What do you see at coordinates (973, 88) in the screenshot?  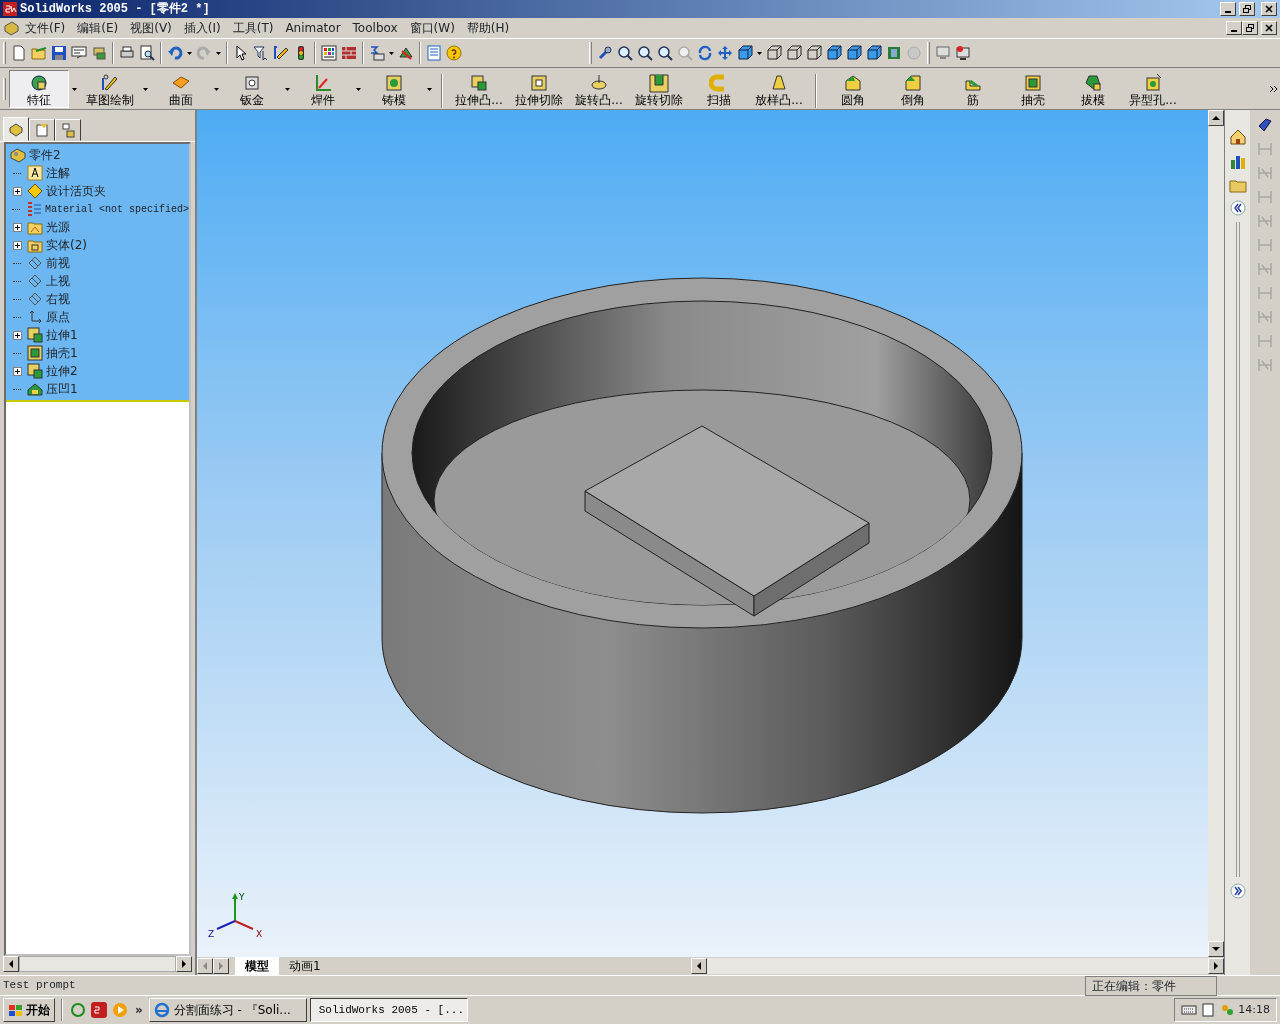 I see `toolbar-button: 筋` at bounding box center [973, 88].